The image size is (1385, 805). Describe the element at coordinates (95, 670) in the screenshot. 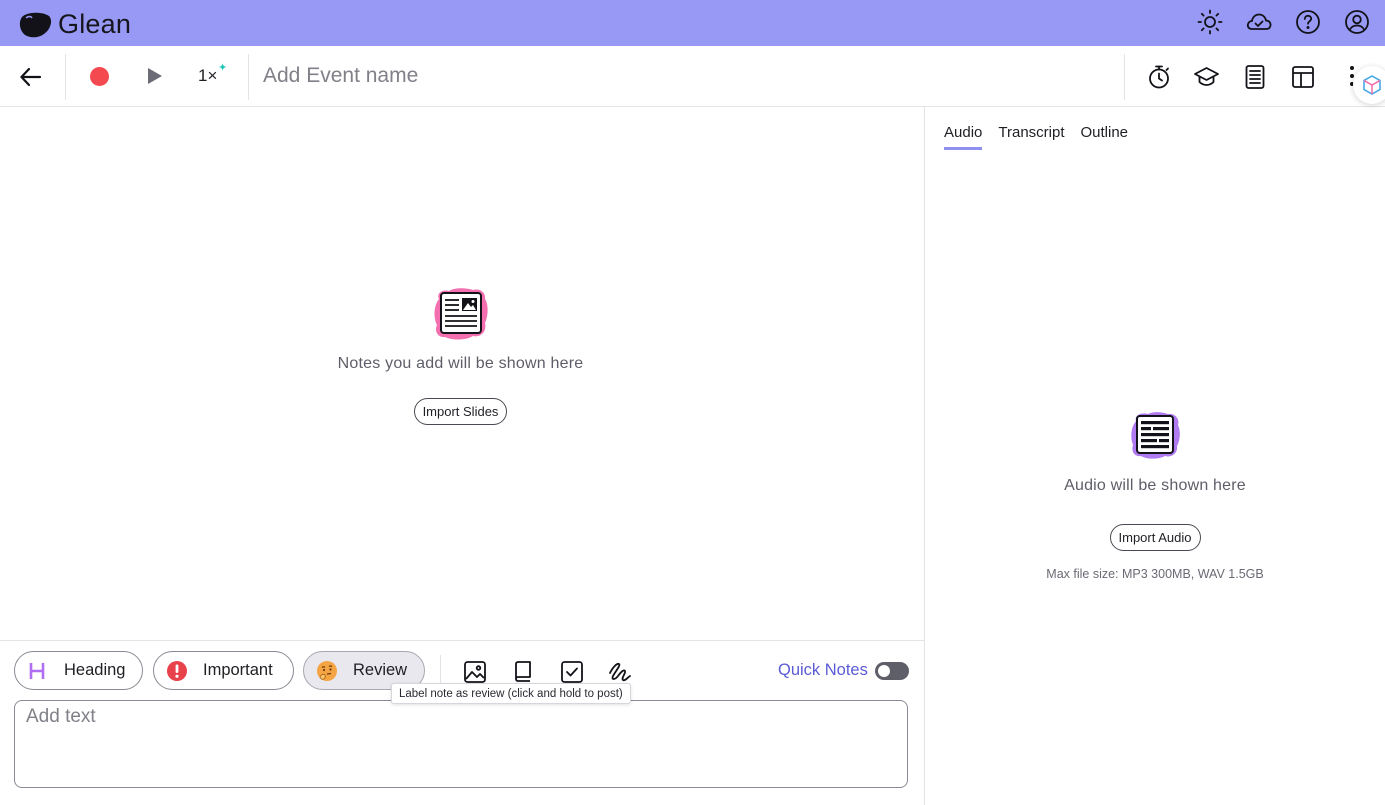

I see `heading-label-text: Heading` at that location.